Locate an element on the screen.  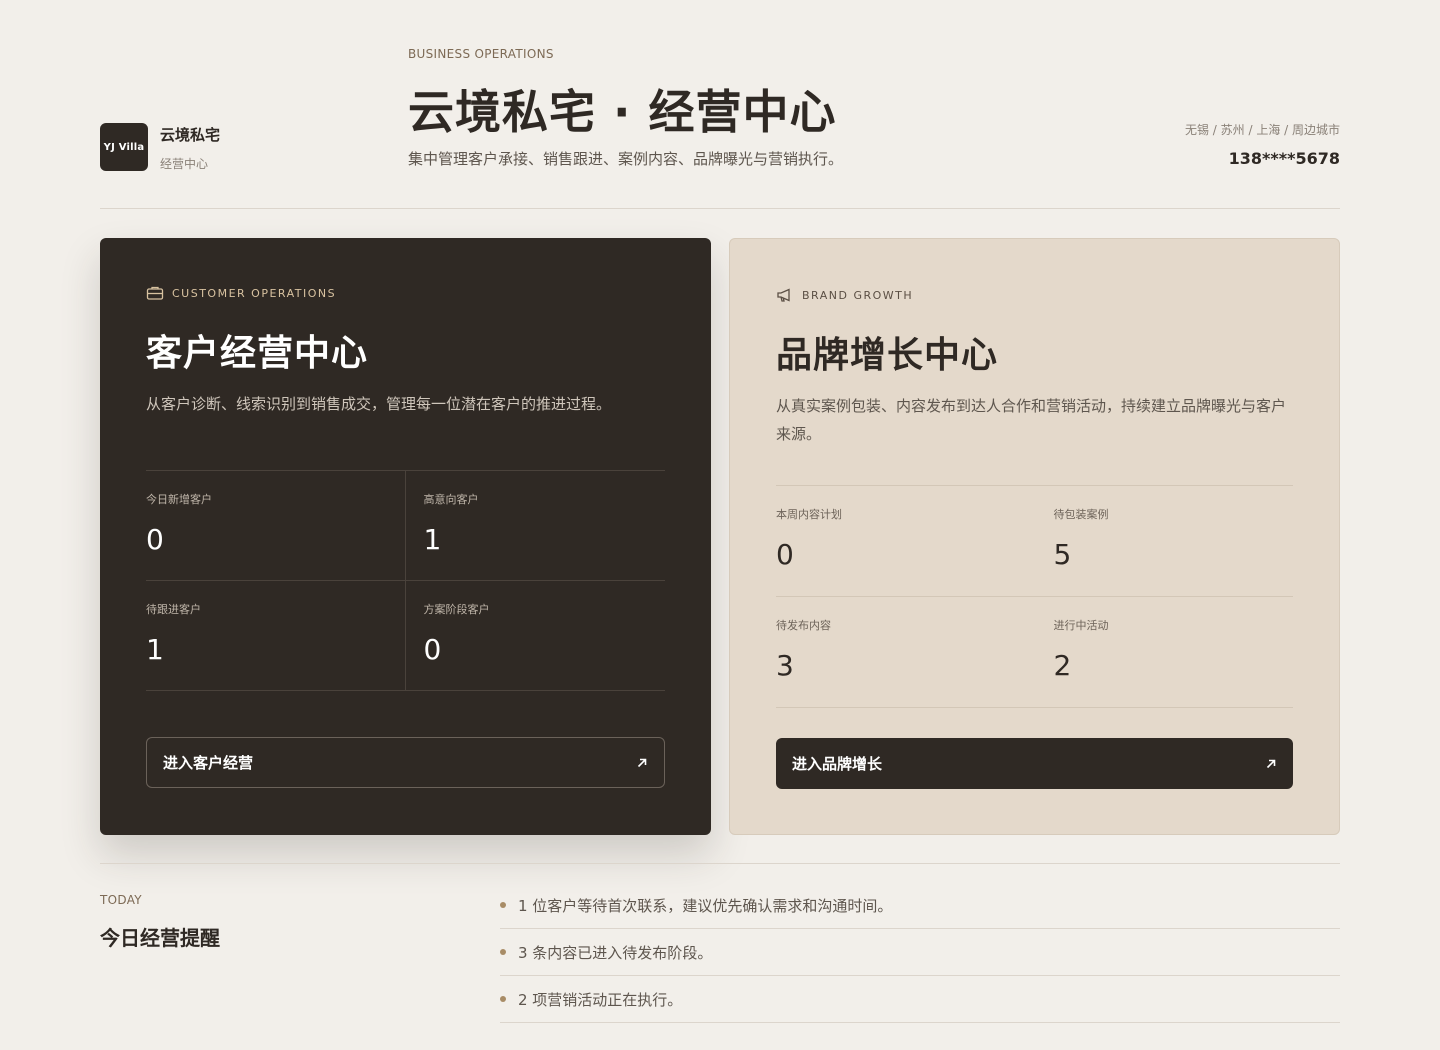
stat-label: 方案阶段客户 is located at coordinates (456, 609).